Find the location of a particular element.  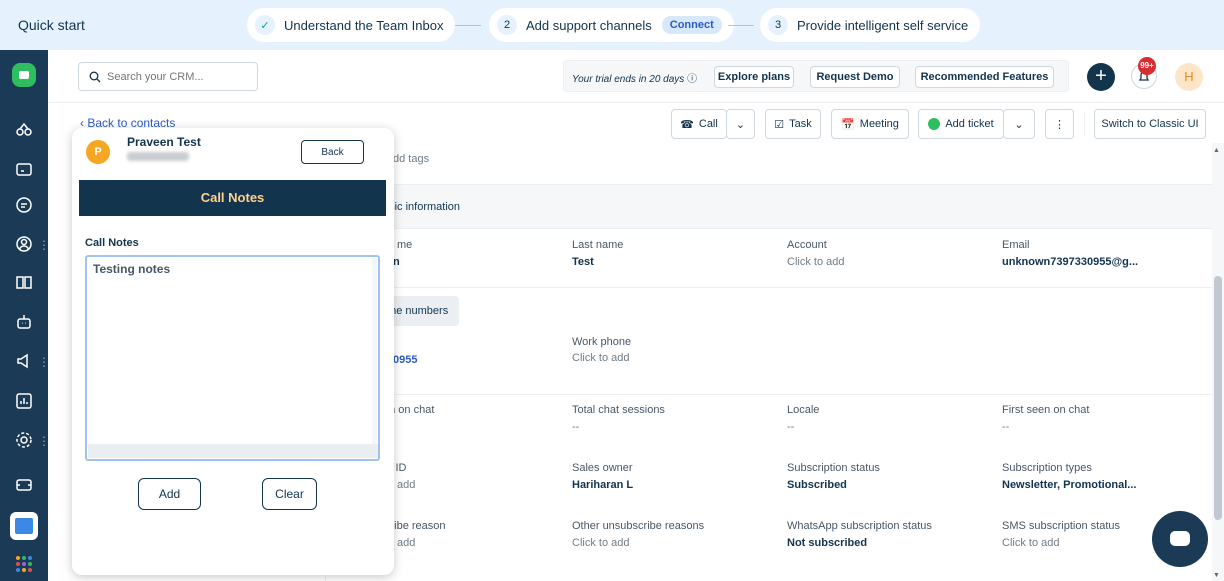

first-name-value: n is located at coordinates (396, 262).